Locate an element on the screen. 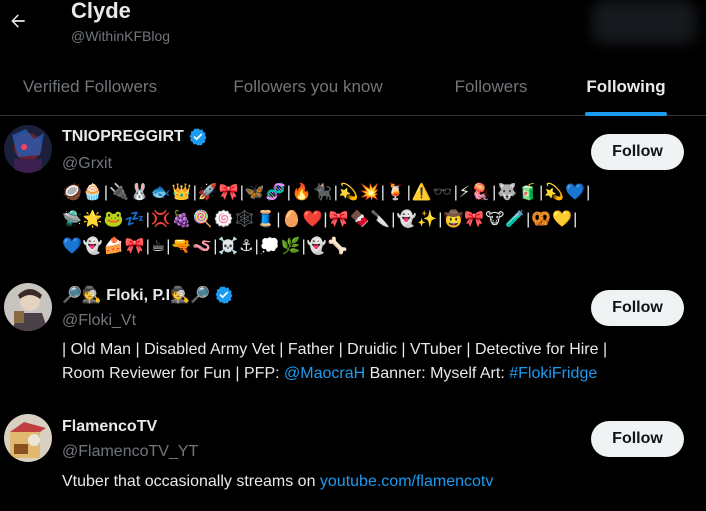  tab-followers: Followers is located at coordinates (491, 87).